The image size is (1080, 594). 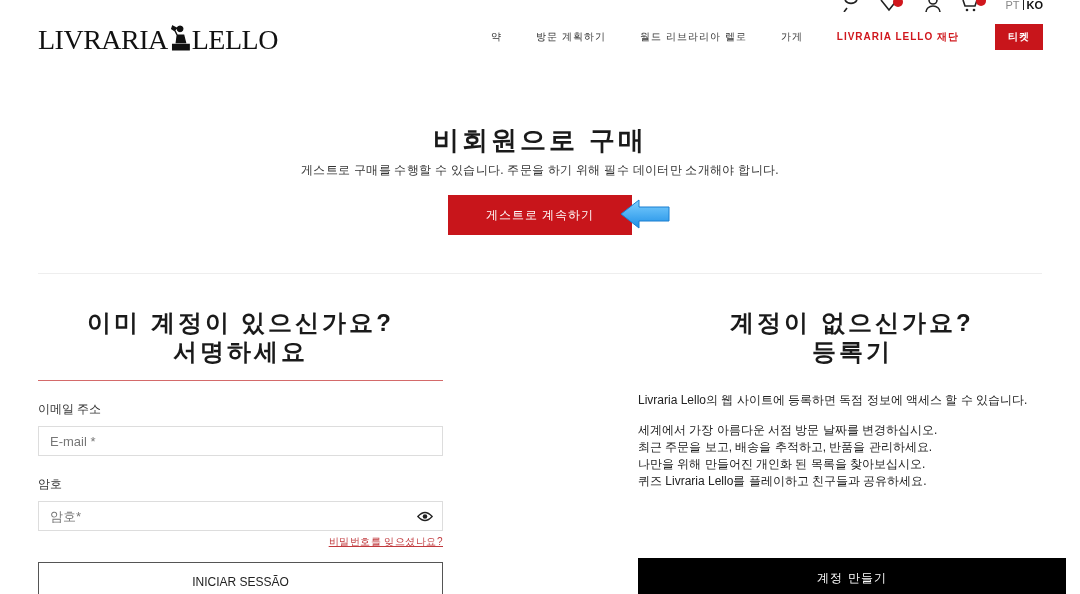 I want to click on user-icon, so click(x=933, y=6).